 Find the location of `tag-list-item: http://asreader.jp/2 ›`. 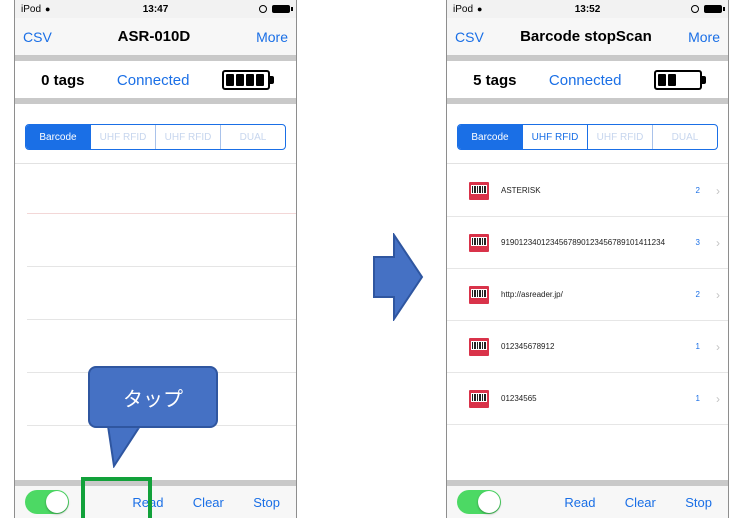

tag-list-item: http://asreader.jp/2 › is located at coordinates (587, 295).